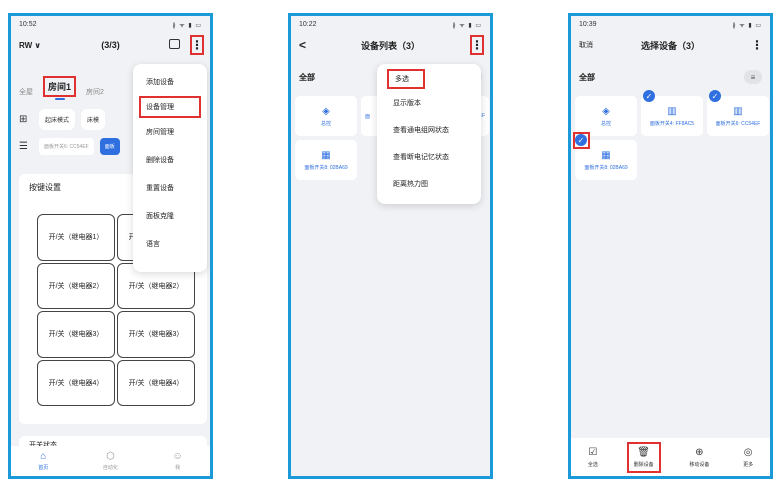 Image resolution: width=783 pixels, height=489 pixels. I want to click on tab-label: 我, so click(178, 468).